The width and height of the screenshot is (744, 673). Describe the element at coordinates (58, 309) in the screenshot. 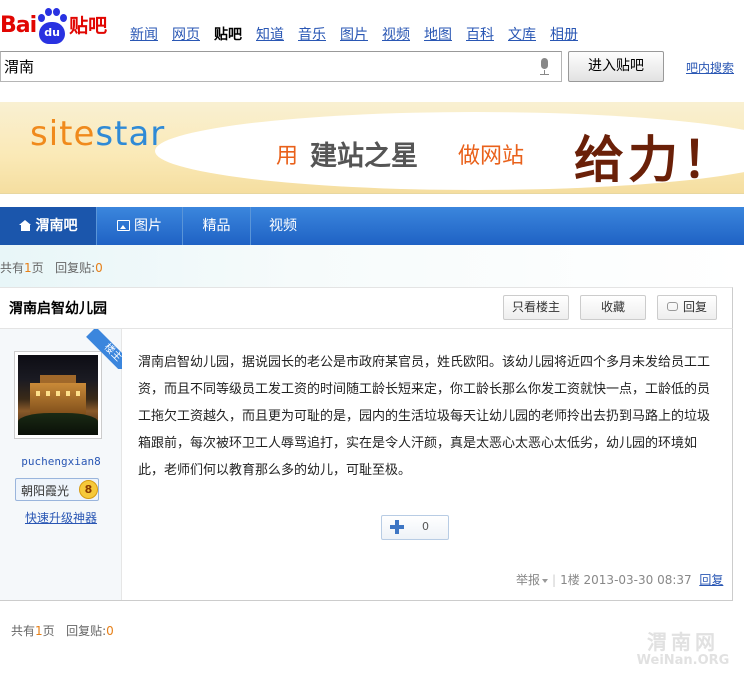

I see `thread-title: 渭南启智幼儿园` at that location.